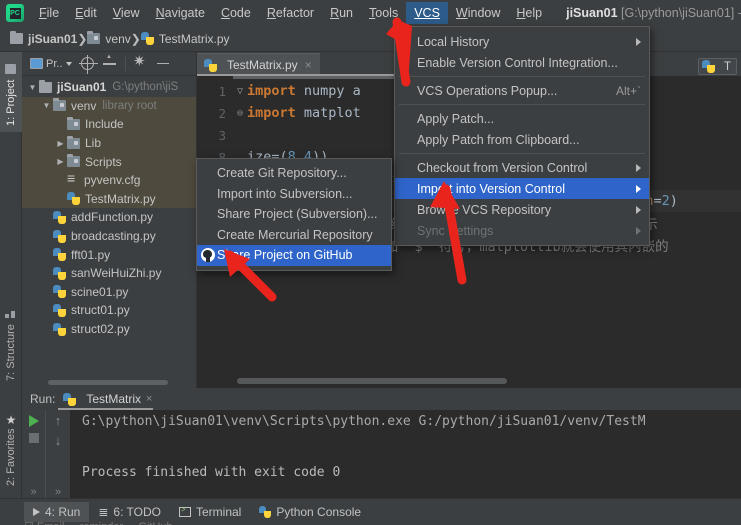 The image size is (741, 525). I want to click on tree-item-include: Include, so click(109, 124).